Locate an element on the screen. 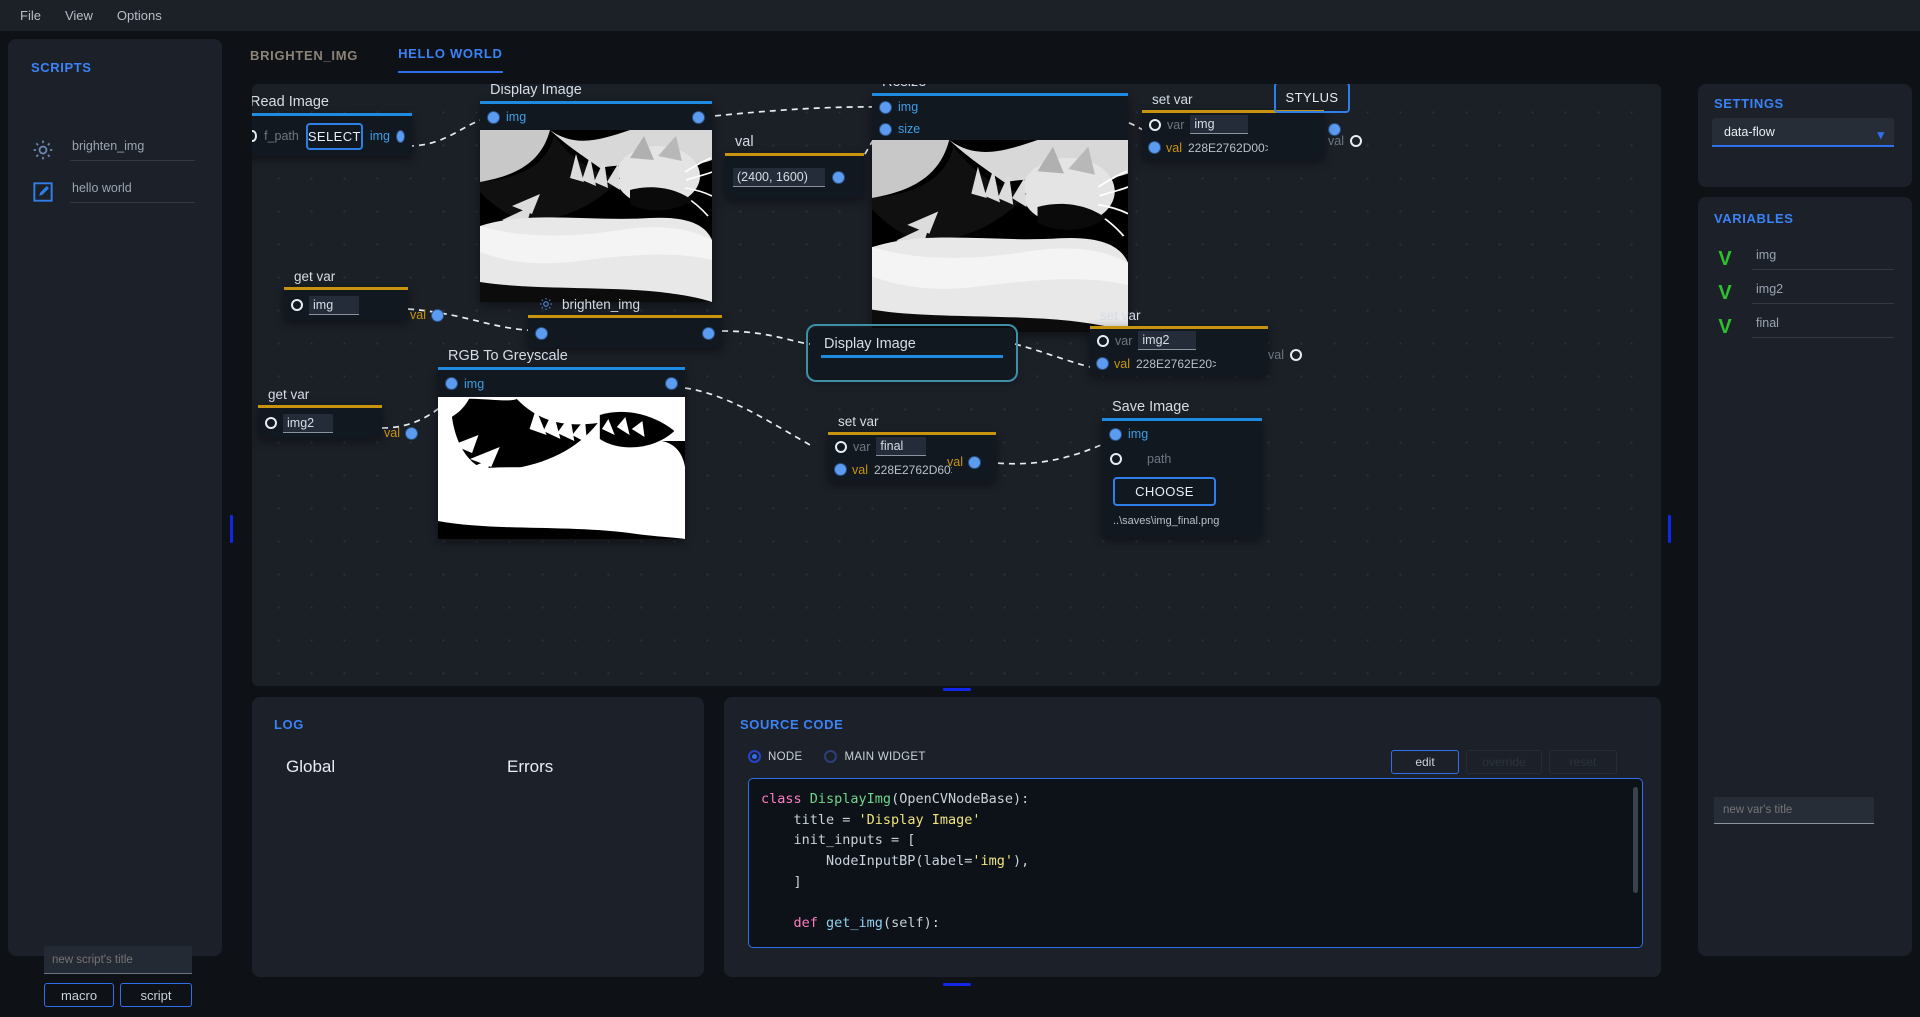 The image size is (1920, 1017). node-title: Save Image is located at coordinates (1151, 407).